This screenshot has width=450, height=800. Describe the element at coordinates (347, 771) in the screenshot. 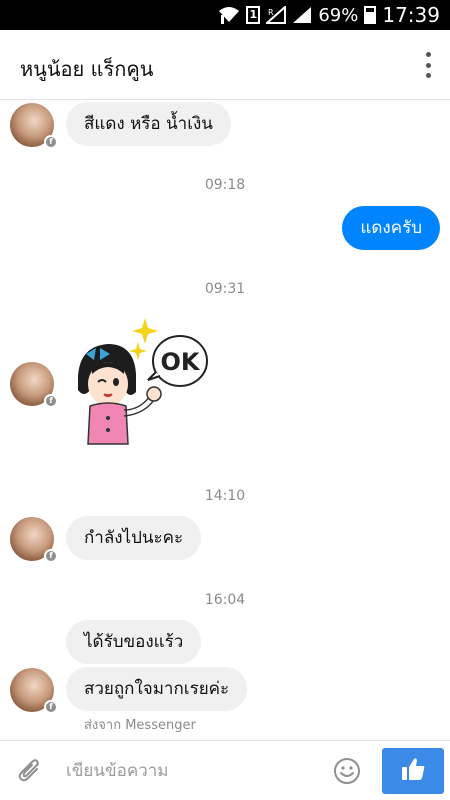

I see `emoji-icon` at that location.